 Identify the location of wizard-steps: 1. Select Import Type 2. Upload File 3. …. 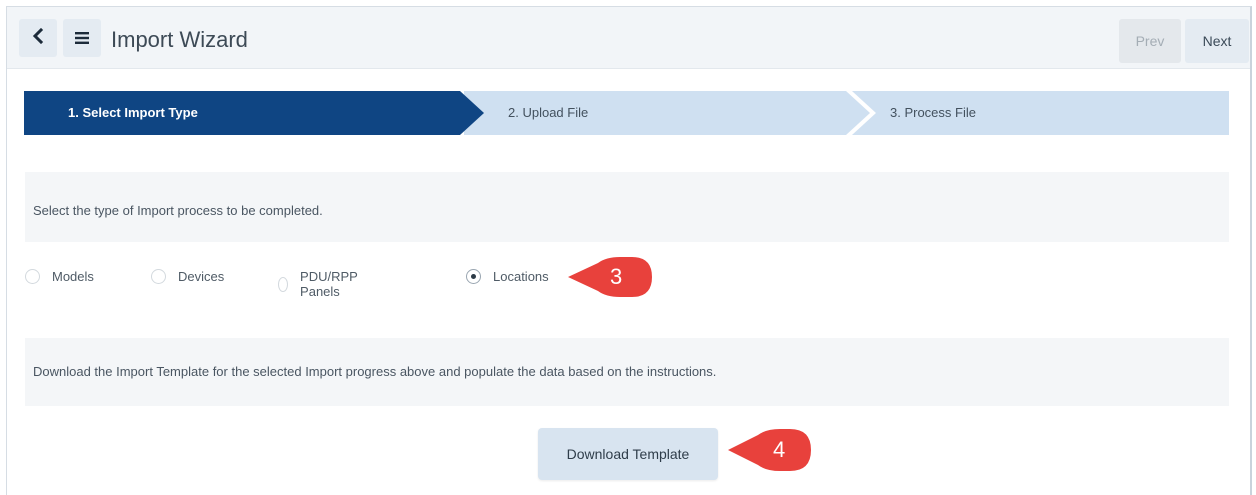
(626, 113).